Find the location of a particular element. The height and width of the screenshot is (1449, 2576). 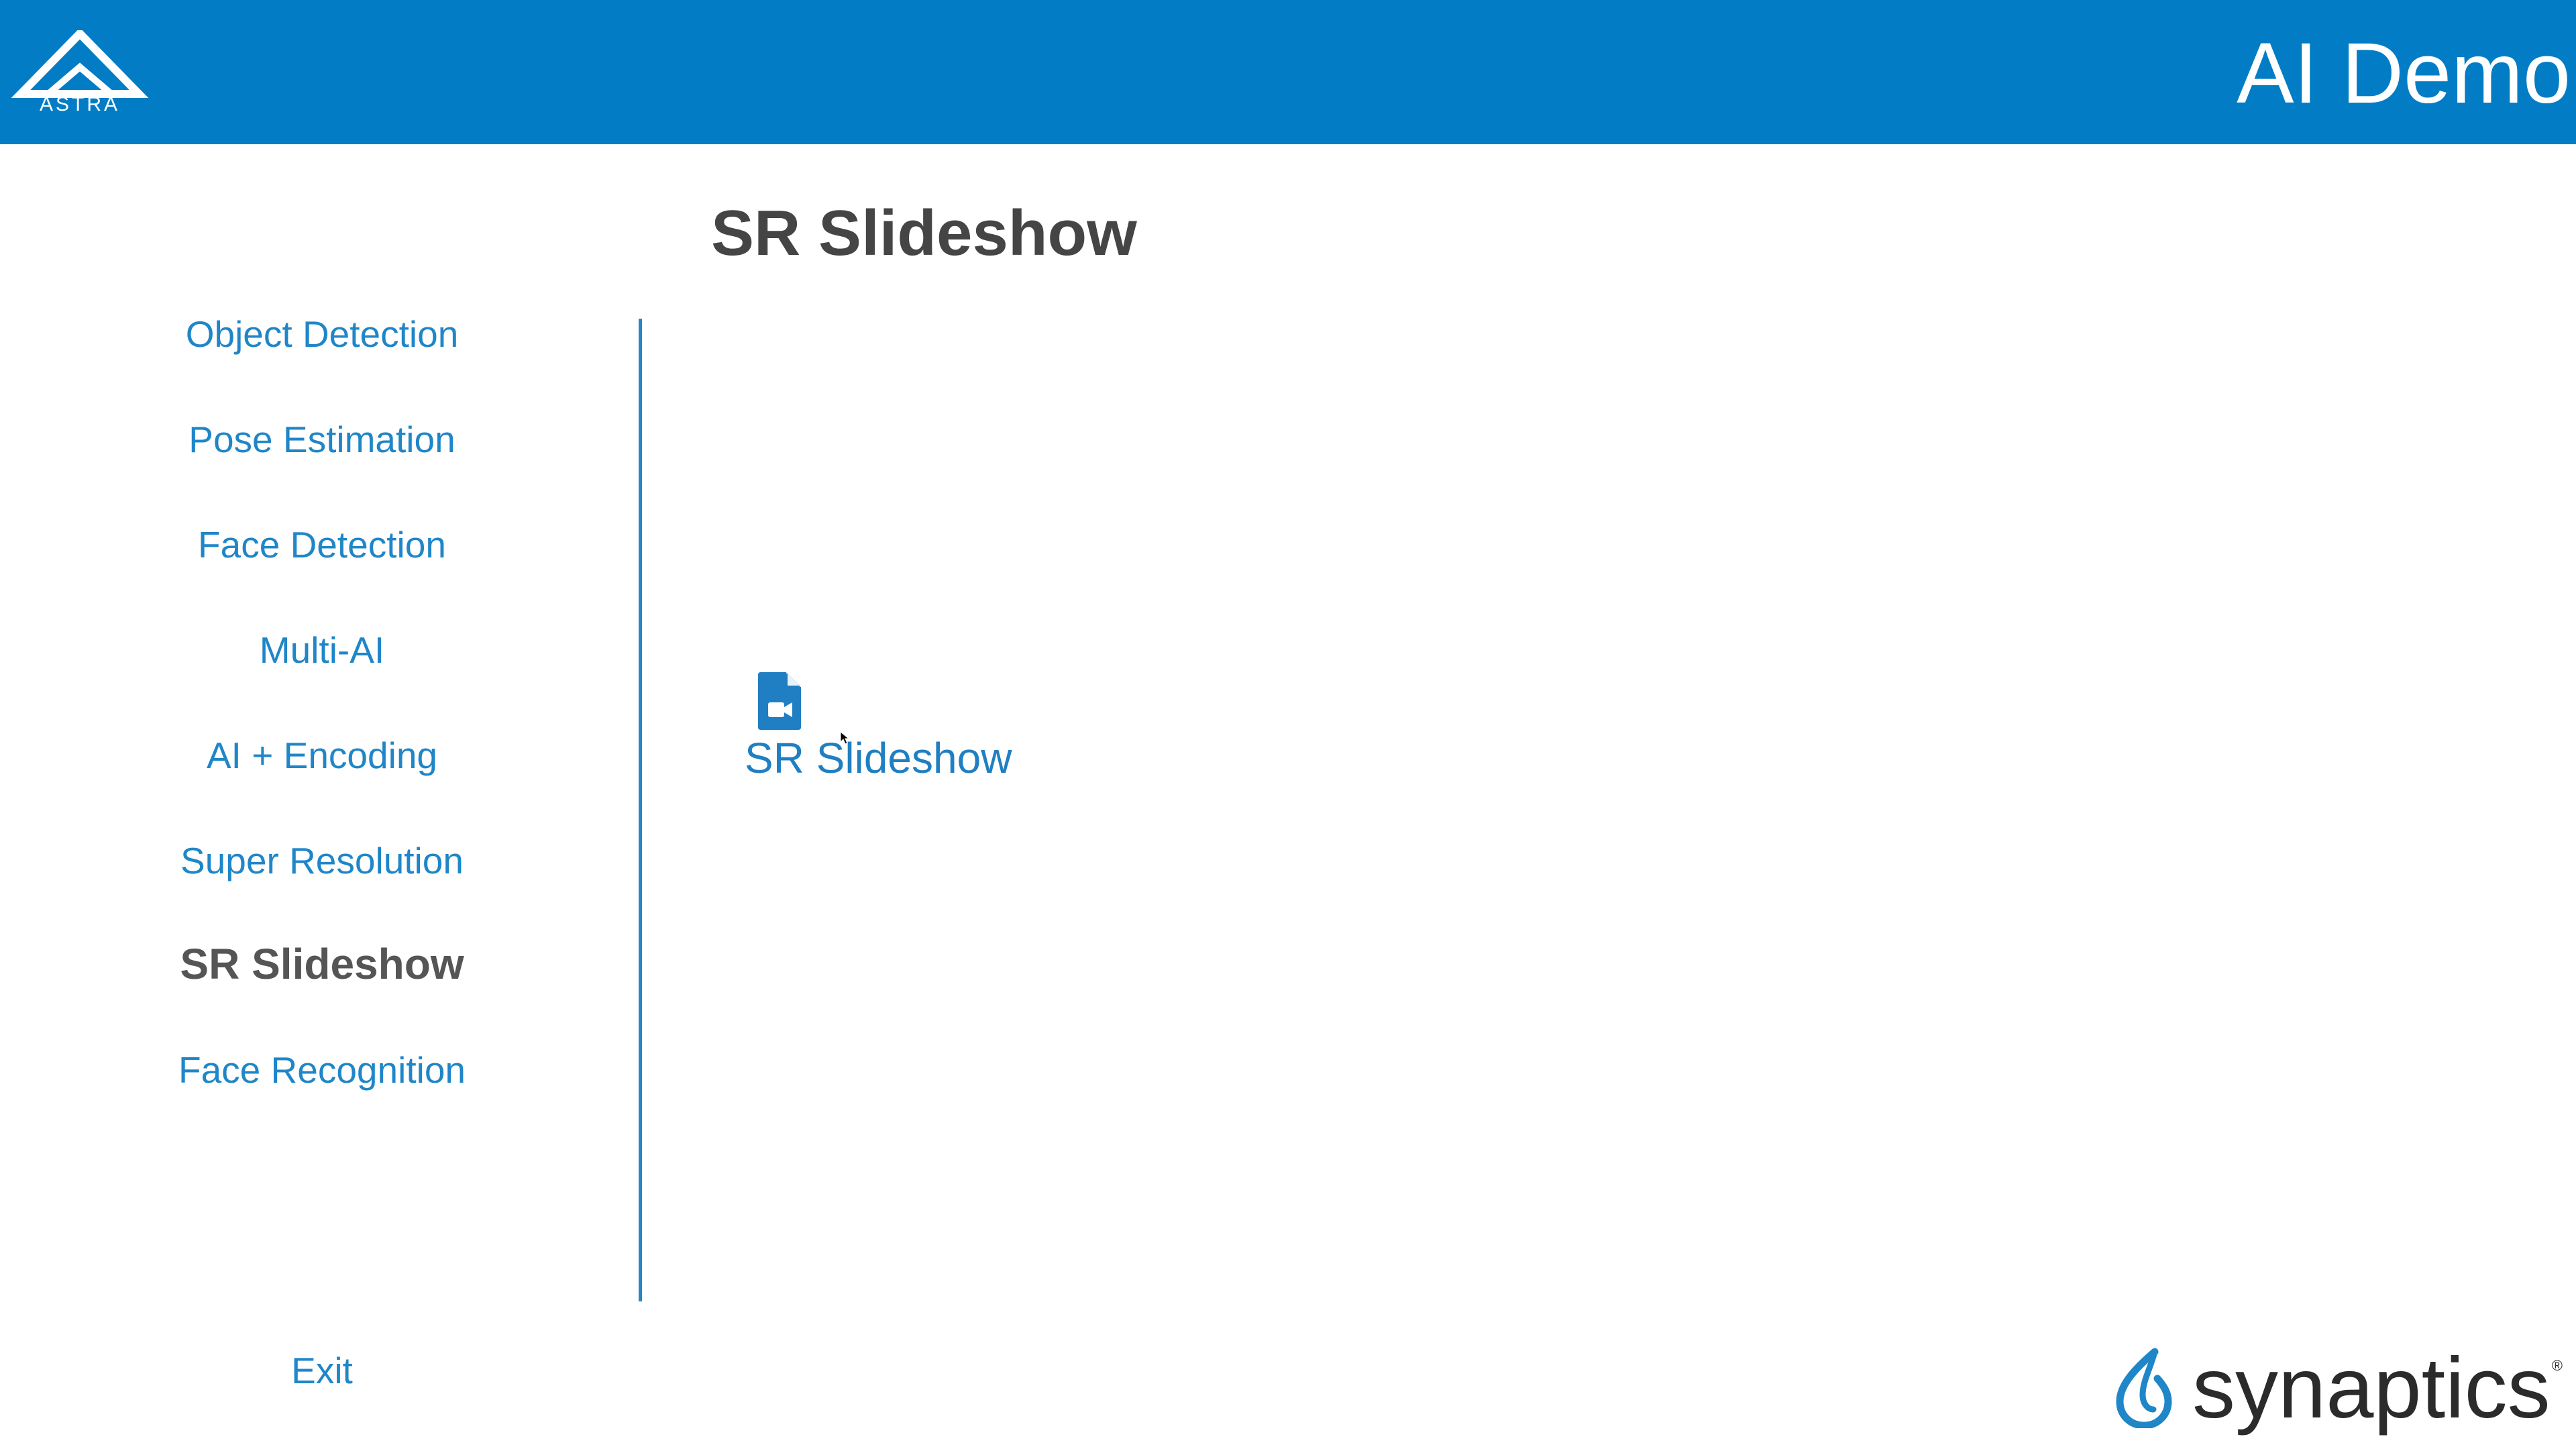

file-item-label: SR Slideshow is located at coordinates (878, 758).